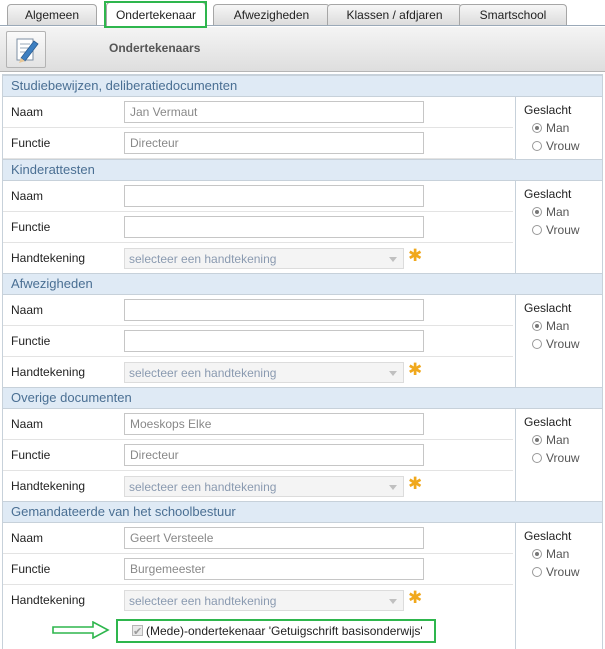 Image resolution: width=605 pixels, height=649 pixels. Describe the element at coordinates (302, 86) in the screenshot. I see `section-title: Studiebewijzen, deliberatiedocumenten` at that location.